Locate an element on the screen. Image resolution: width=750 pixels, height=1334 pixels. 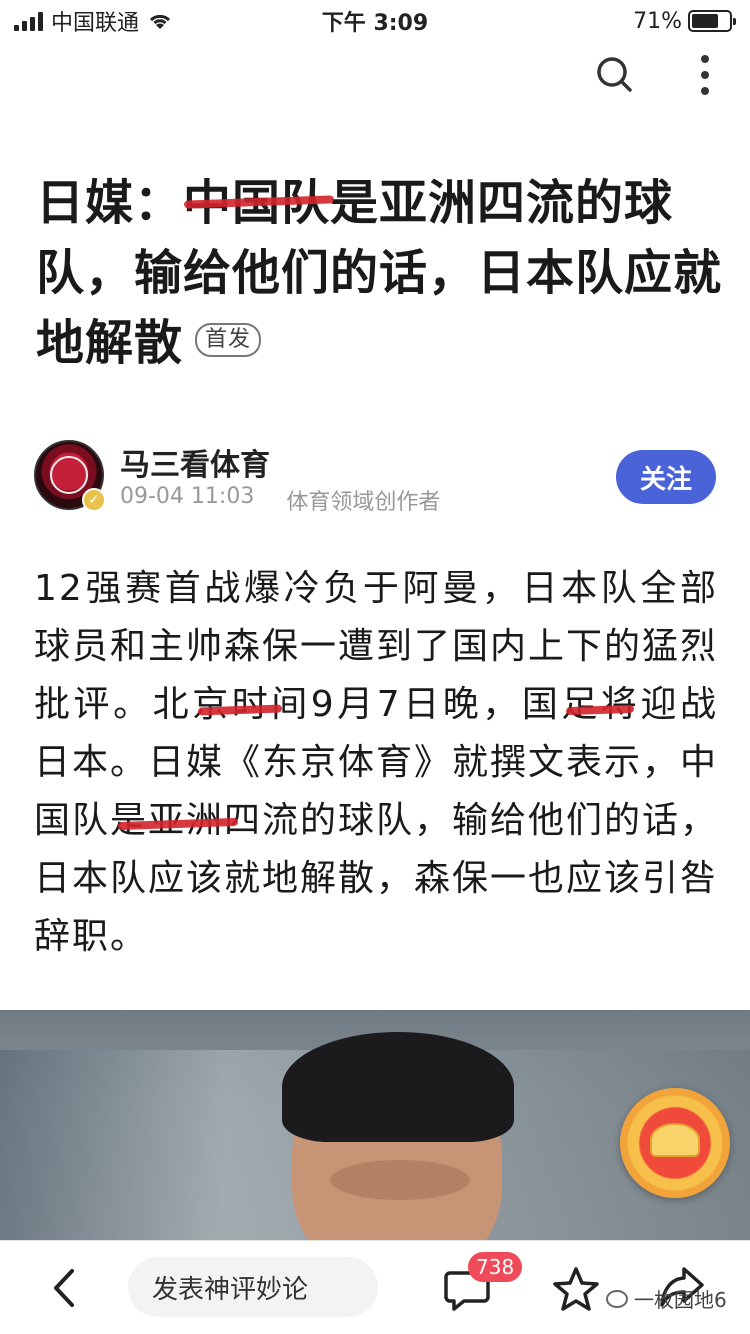
verified-icon: ✓ is located at coordinates (94, 500).